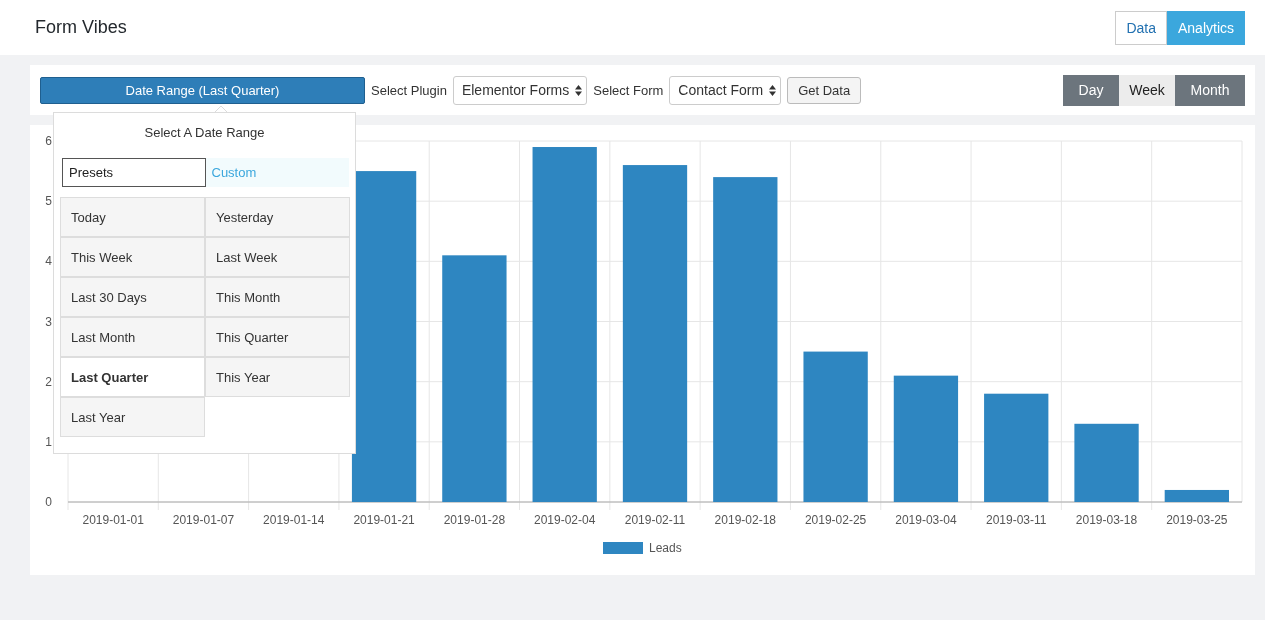 The height and width of the screenshot is (620, 1265). Describe the element at coordinates (202, 90) in the screenshot. I see `date-range-button: Date Range (Last Quarter)` at that location.